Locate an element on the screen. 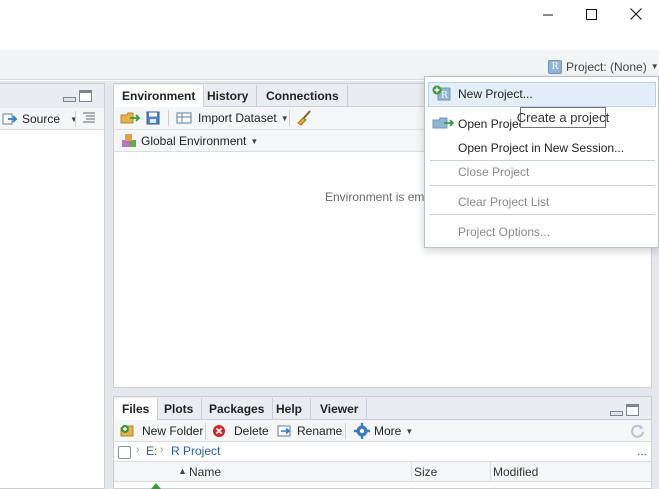  r-project-icon: R is located at coordinates (555, 66).